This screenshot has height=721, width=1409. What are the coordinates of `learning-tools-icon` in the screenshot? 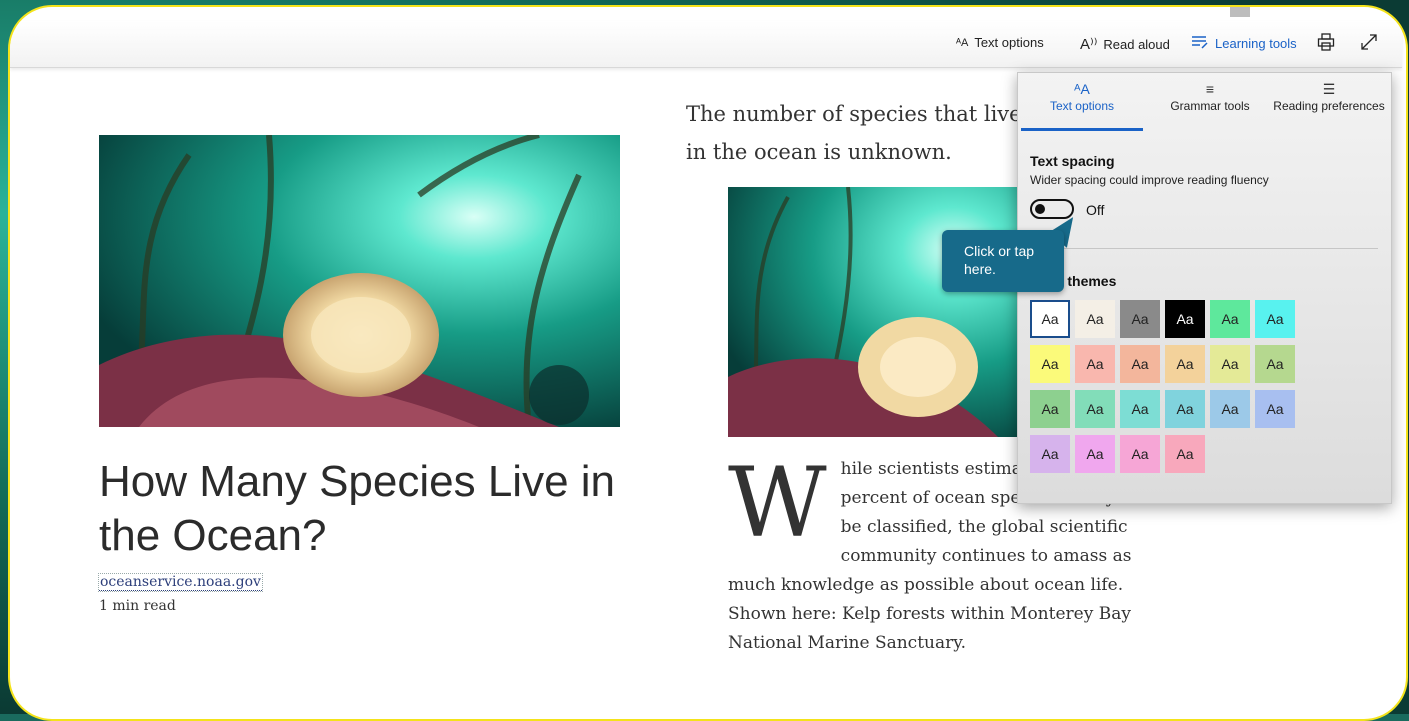 It's located at (1200, 43).